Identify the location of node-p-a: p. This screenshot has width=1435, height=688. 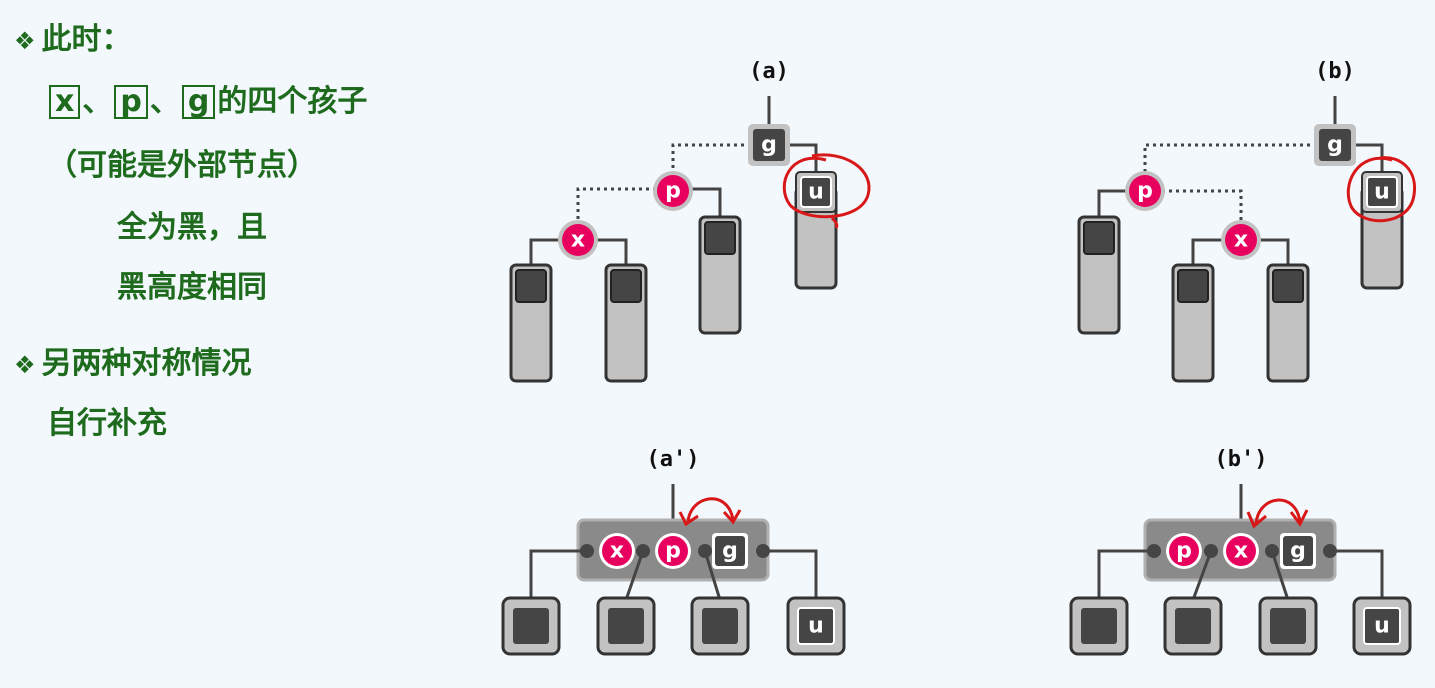
(673, 191).